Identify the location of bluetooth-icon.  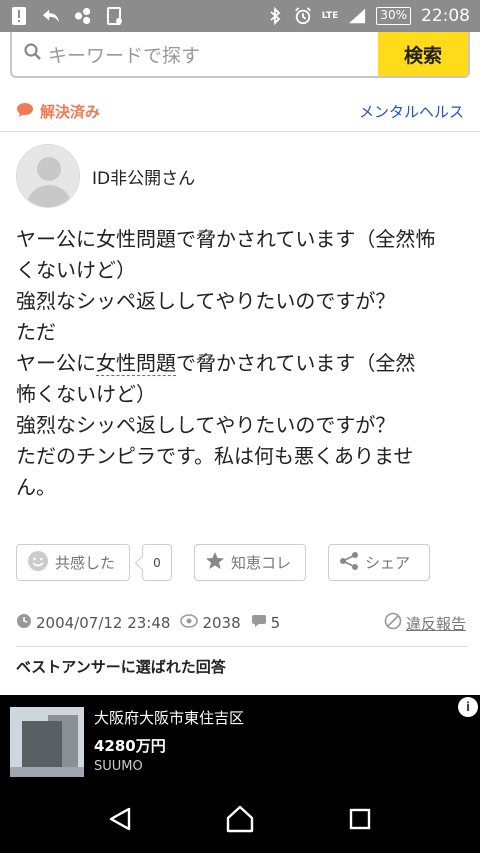
(275, 16).